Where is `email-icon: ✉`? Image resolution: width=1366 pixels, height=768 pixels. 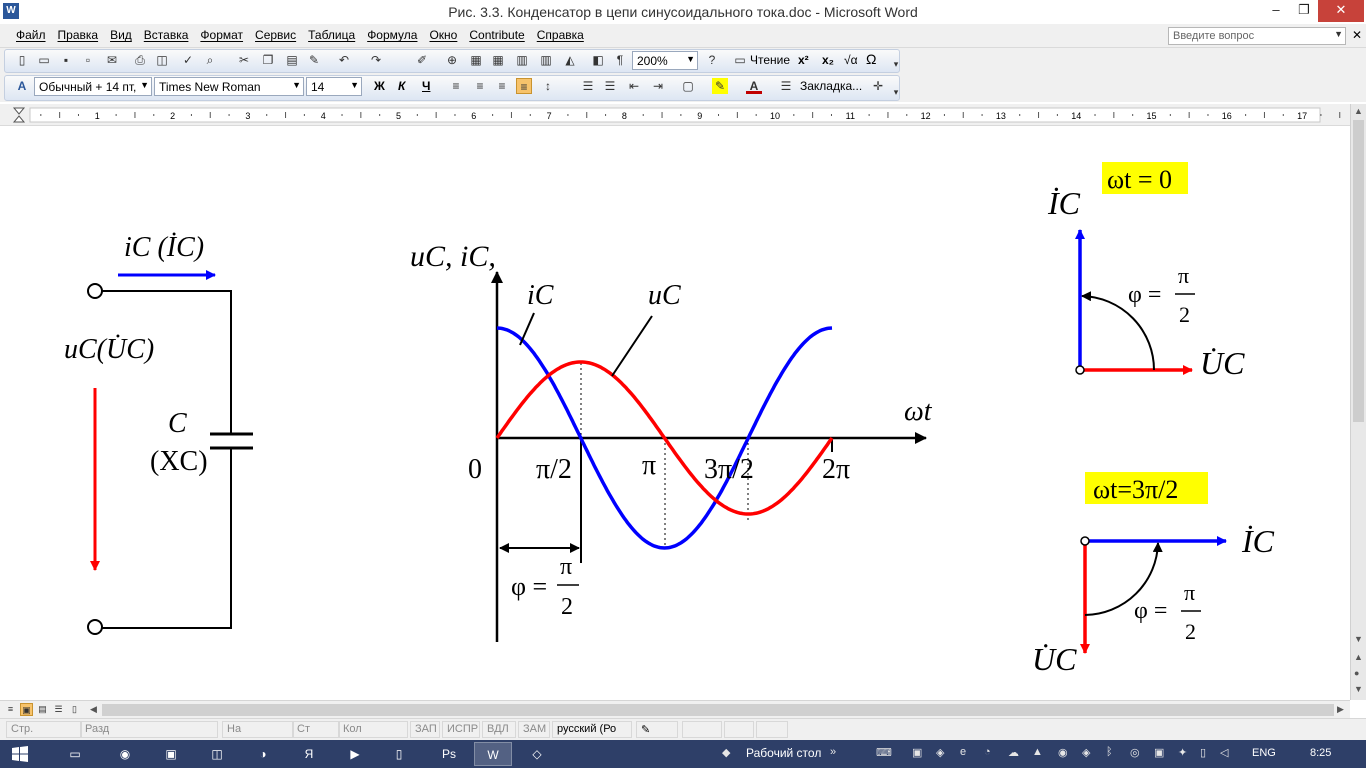
email-icon: ✉ is located at coordinates (112, 60).